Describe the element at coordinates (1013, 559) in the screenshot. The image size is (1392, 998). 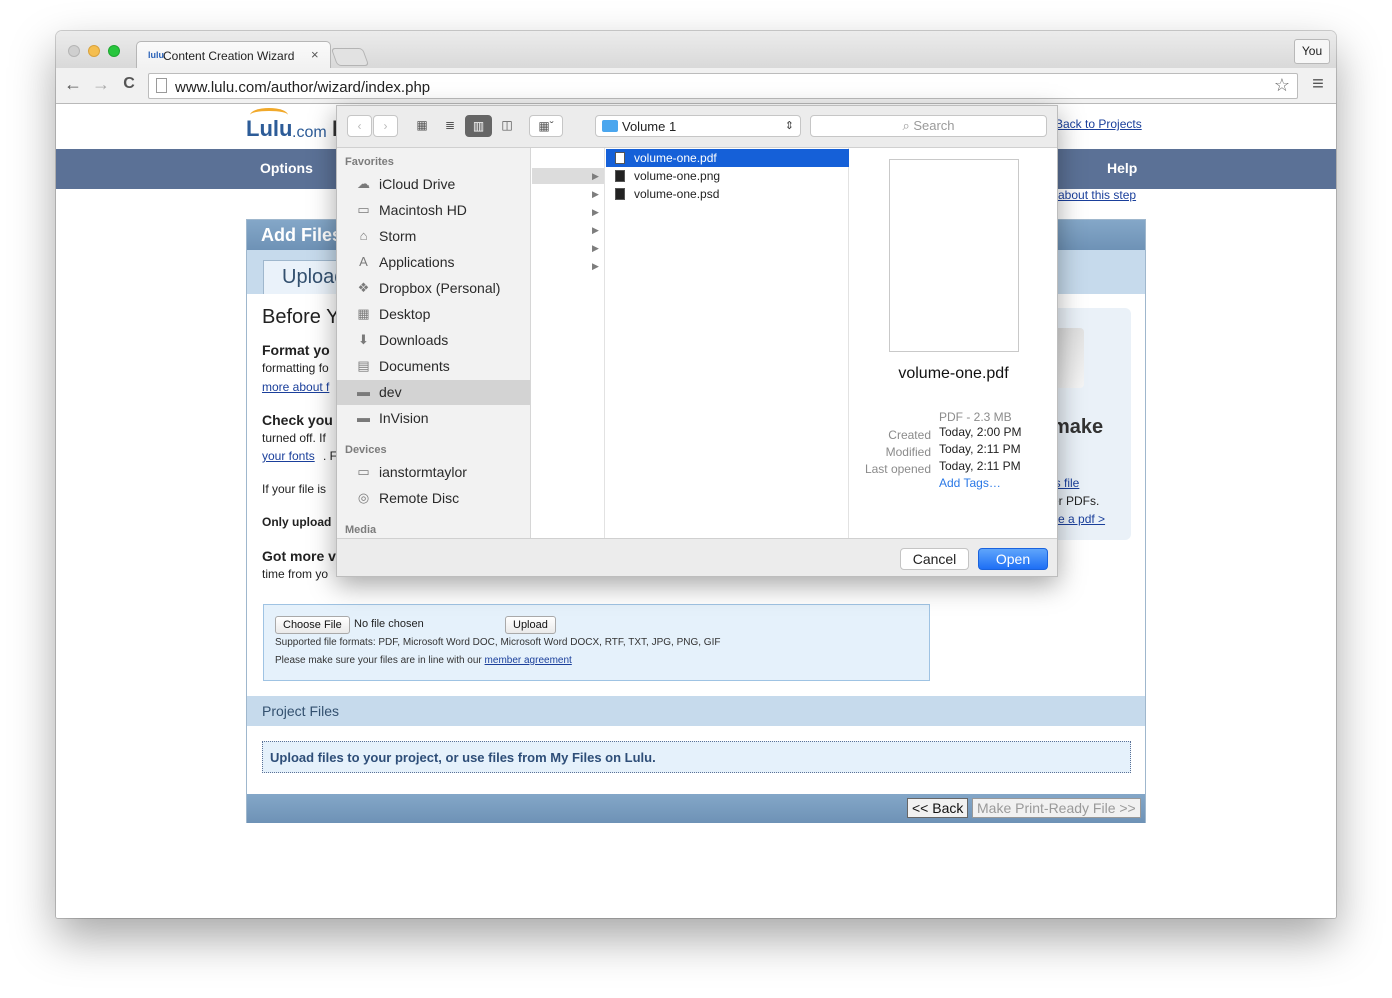
I see `open-button: Open` at that location.